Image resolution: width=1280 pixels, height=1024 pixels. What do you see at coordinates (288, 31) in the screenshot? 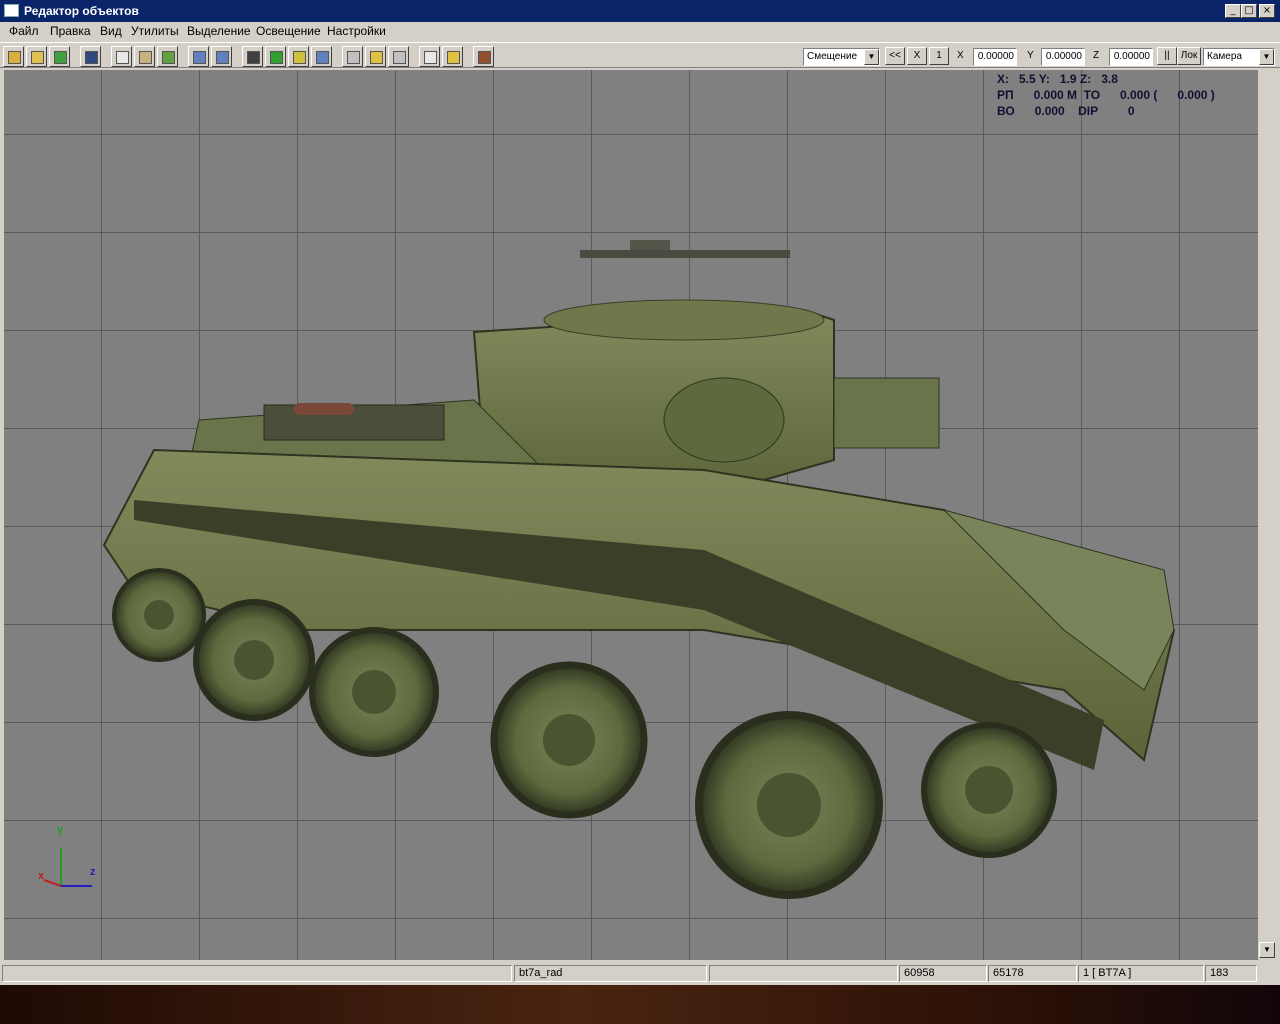
I see `menu-lighting: Освещение` at bounding box center [288, 31].